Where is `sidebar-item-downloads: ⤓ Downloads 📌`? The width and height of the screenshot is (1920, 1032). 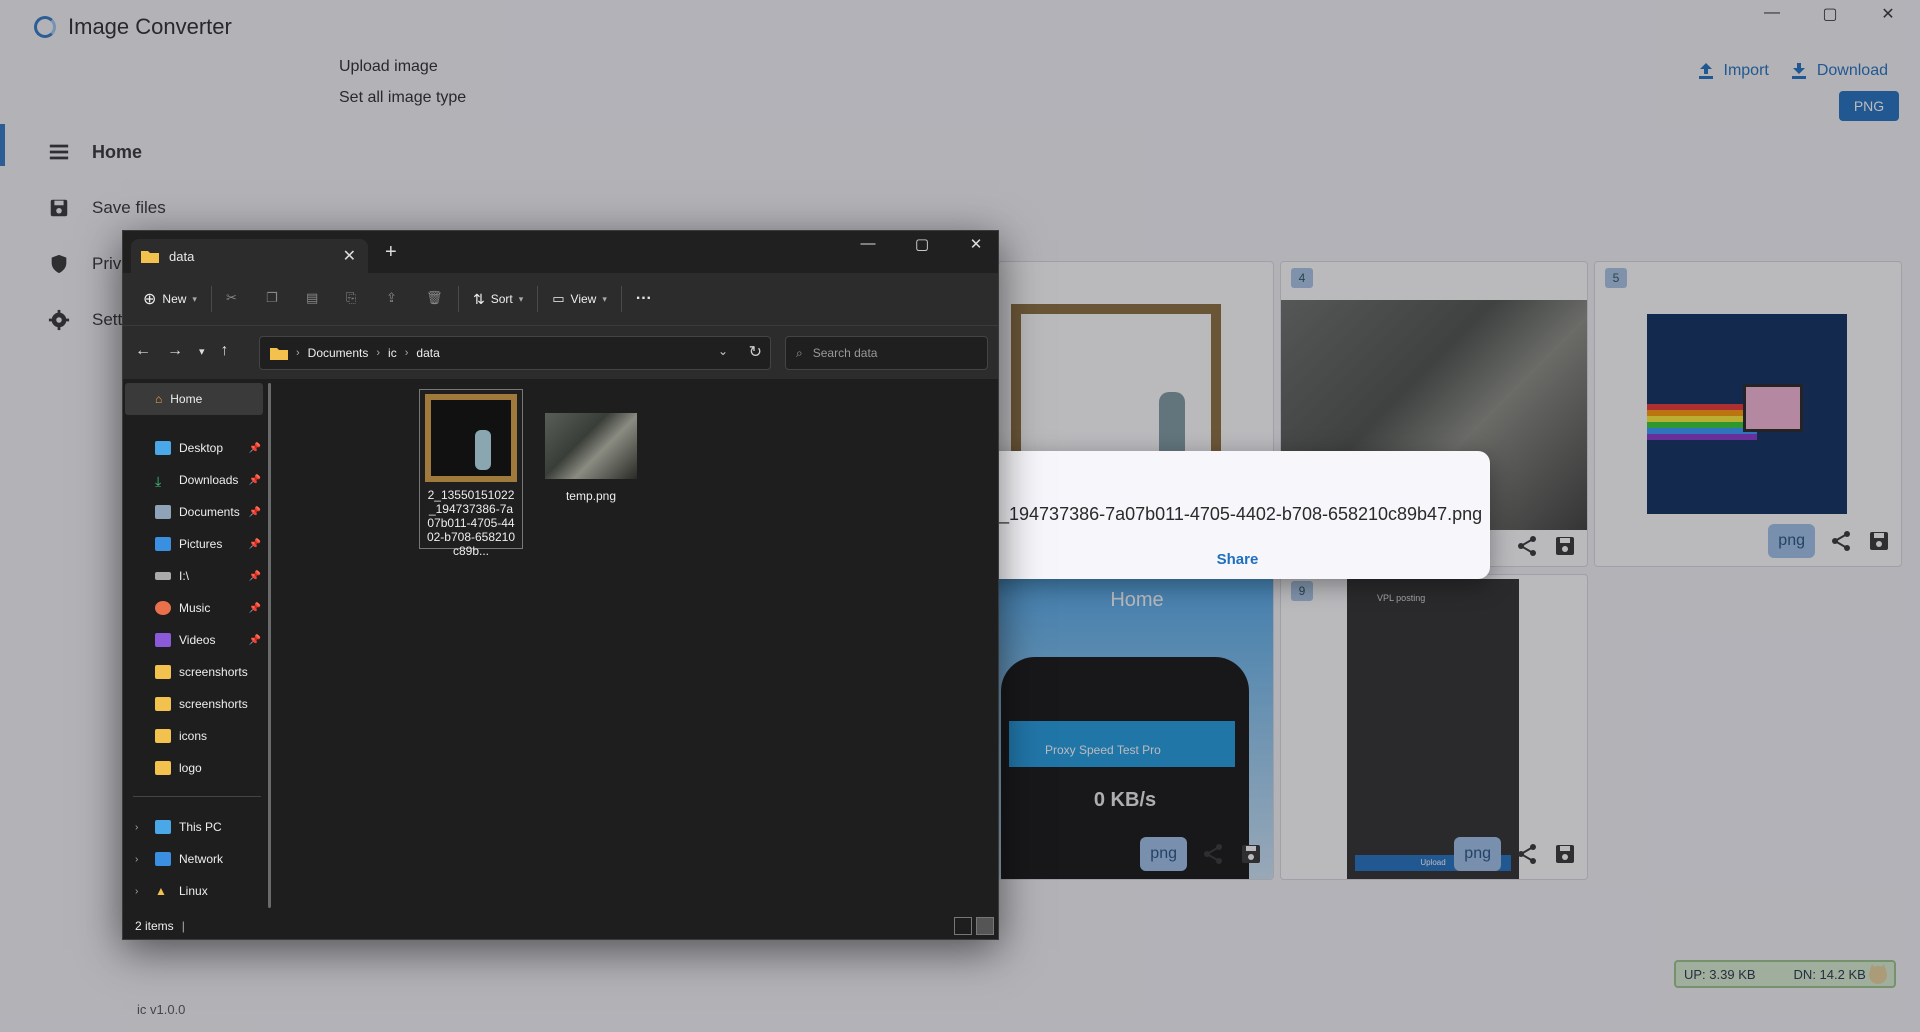
sidebar-item-downloads: ⤓ Downloads 📌 is located at coordinates (197, 480).